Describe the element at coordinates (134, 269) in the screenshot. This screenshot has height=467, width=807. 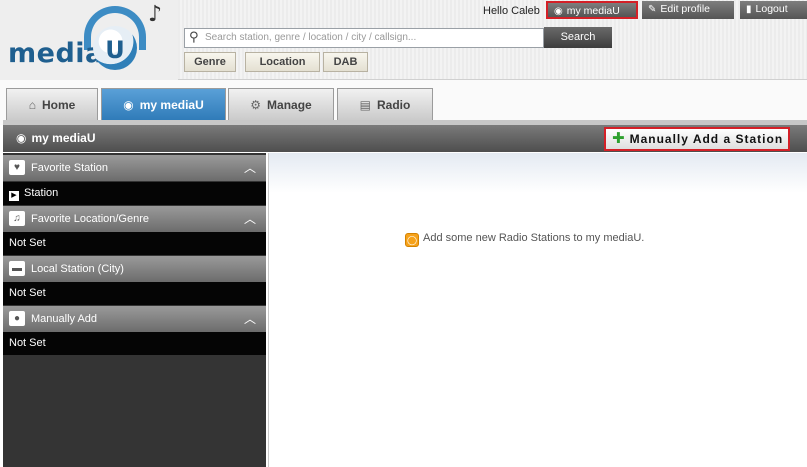
I see `sidebar-header-local-station: ▬ Local Station (City)` at that location.